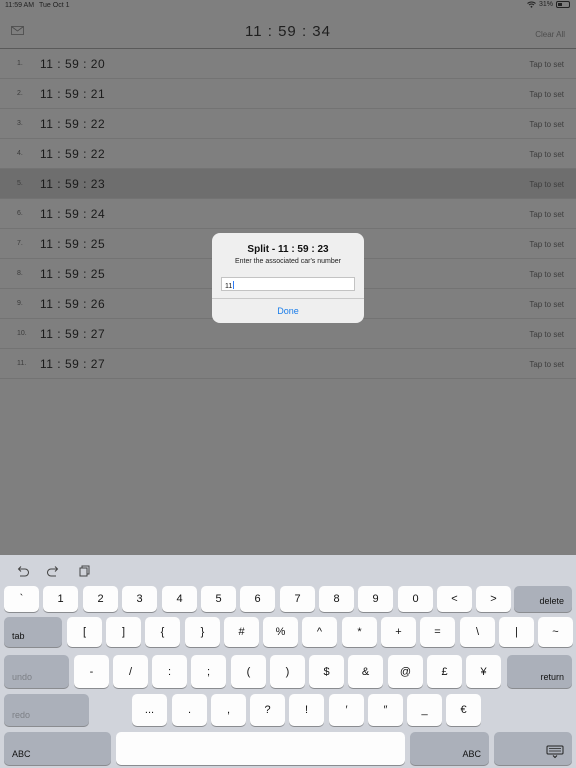 This screenshot has height=768, width=576. Describe the element at coordinates (84, 632) in the screenshot. I see `key-sym-0: [` at that location.